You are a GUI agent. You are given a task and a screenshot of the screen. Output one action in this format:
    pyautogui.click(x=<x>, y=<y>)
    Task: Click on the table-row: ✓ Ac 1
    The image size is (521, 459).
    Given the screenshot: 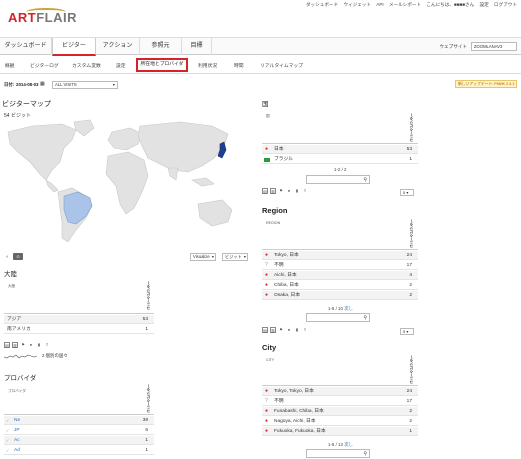 What is the action you would take?
    pyautogui.click(x=79, y=440)
    